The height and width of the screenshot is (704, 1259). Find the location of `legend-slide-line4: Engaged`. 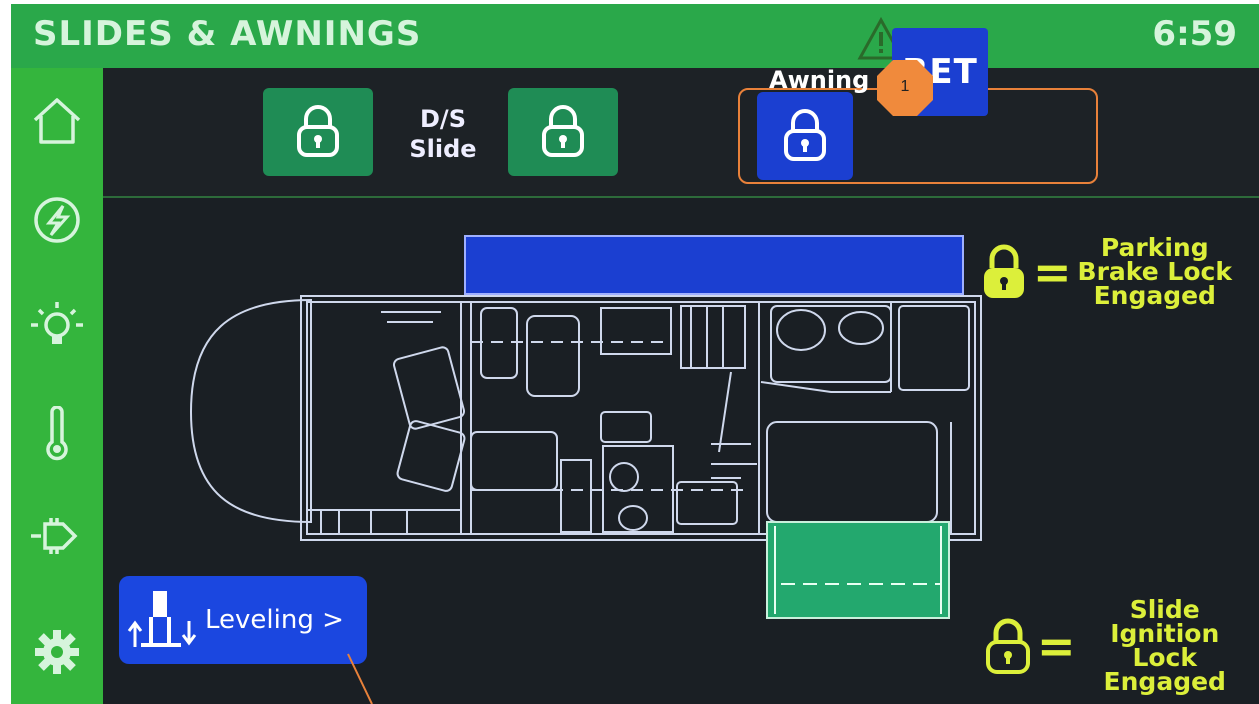

legend-slide-line4: Engaged is located at coordinates (1164, 681).